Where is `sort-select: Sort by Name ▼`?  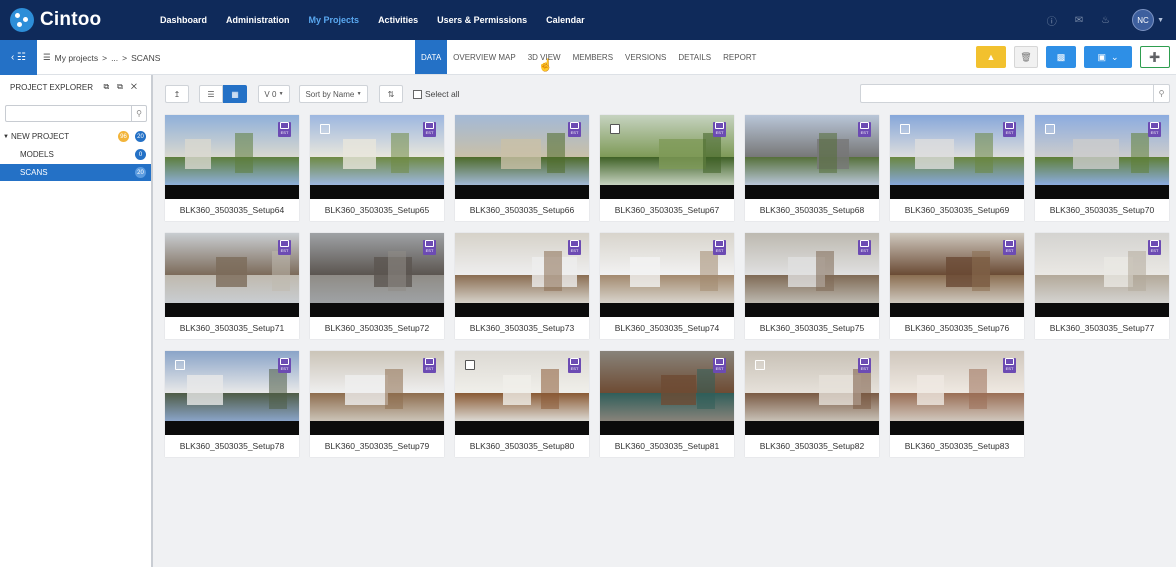 sort-select: Sort by Name ▼ is located at coordinates (333, 94).